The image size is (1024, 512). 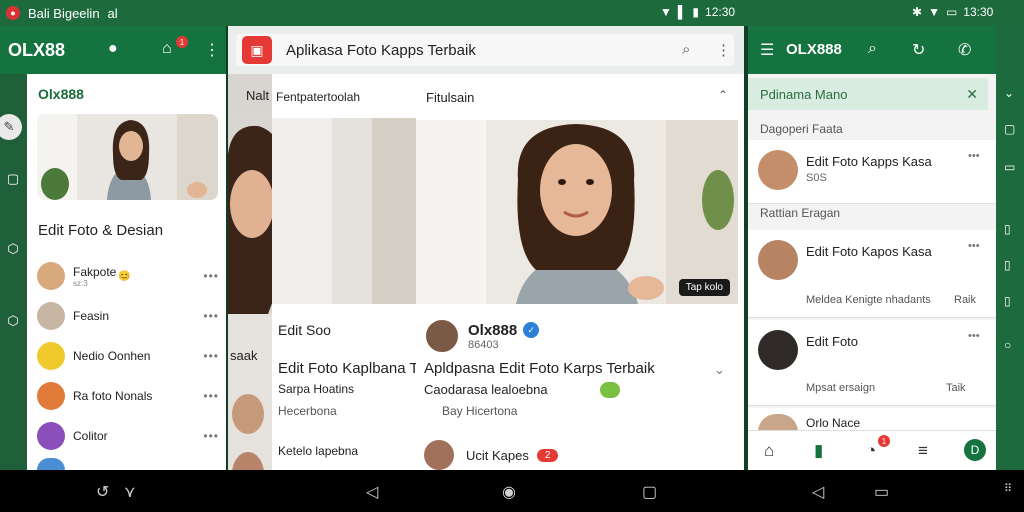 What do you see at coordinates (704, 287) in the screenshot?
I see `photo-chip: Tap kolo` at bounding box center [704, 287].